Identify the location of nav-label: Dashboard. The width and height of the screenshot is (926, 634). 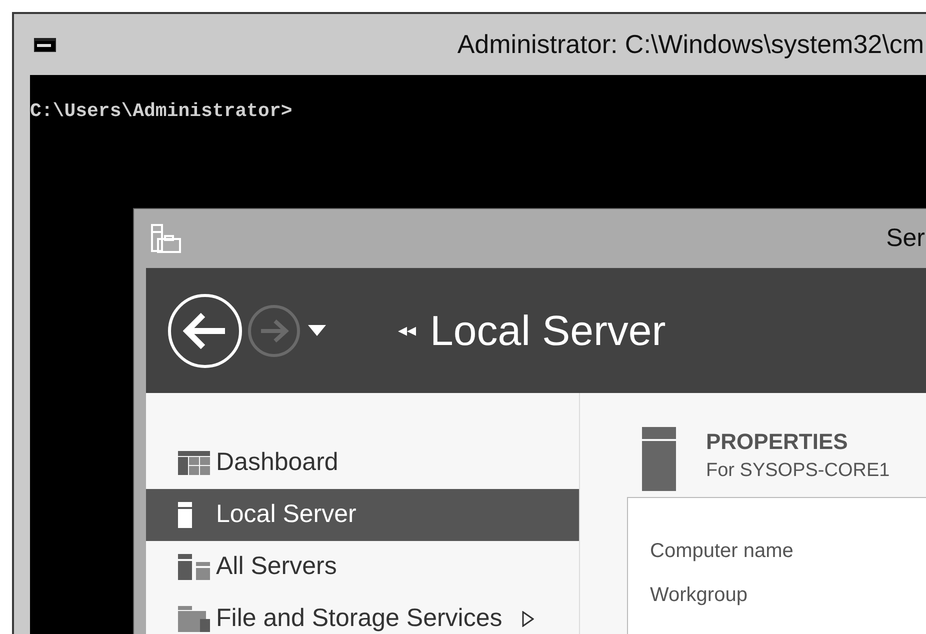
(277, 462).